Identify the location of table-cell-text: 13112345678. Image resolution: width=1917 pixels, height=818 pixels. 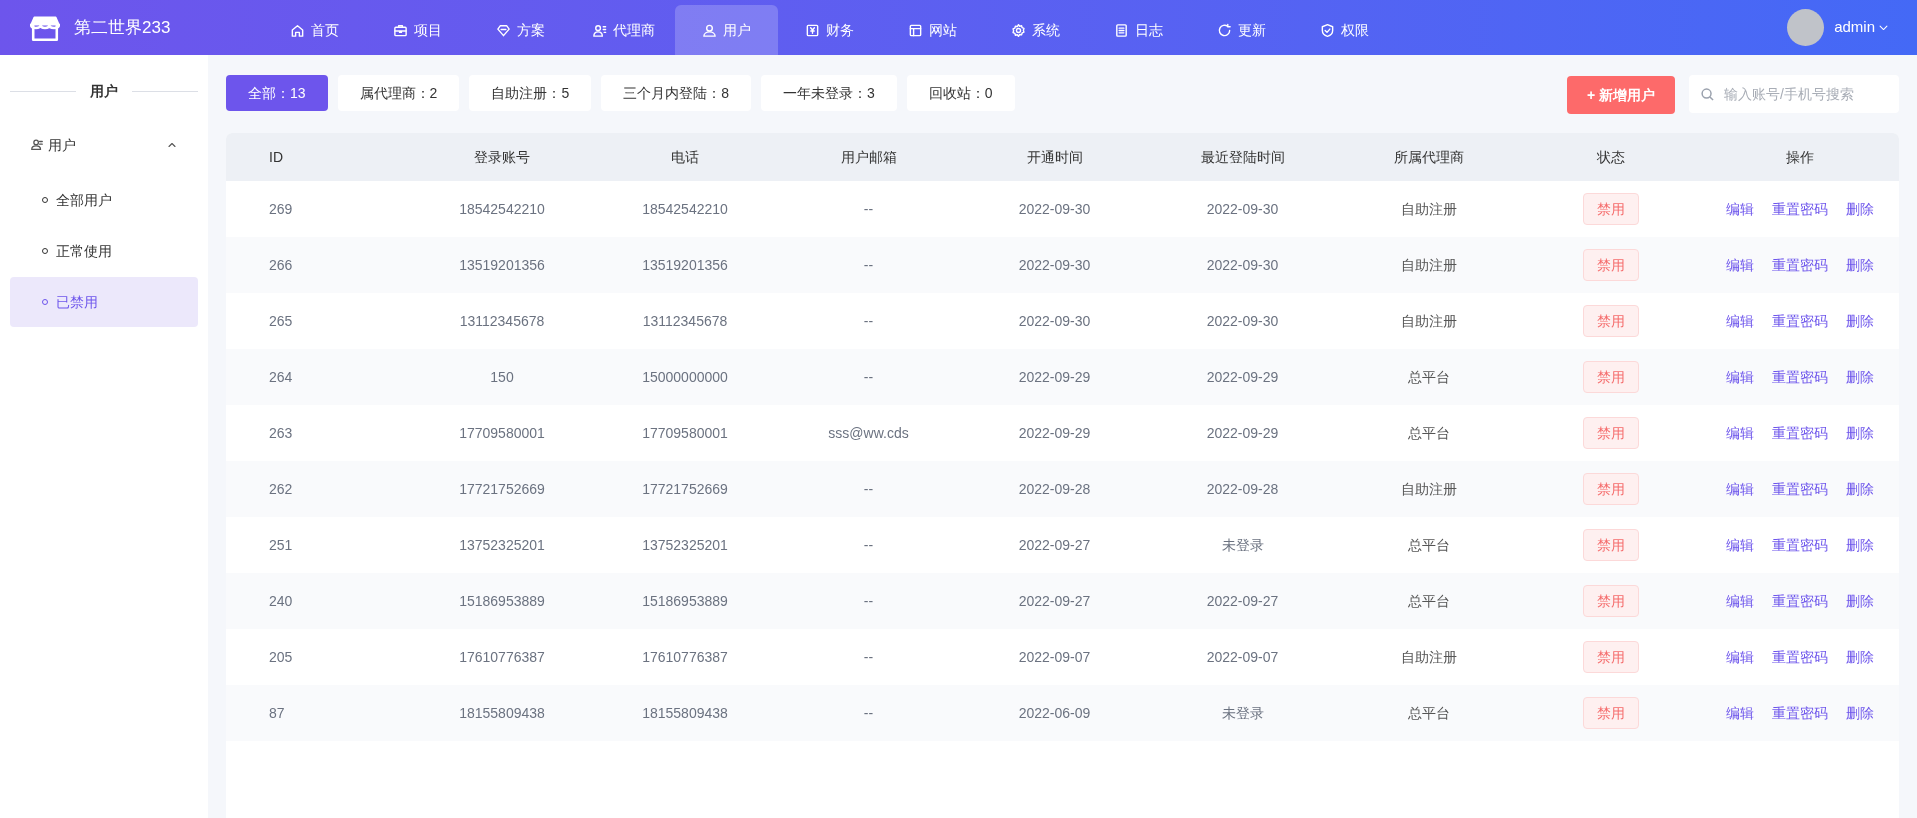
(502, 321).